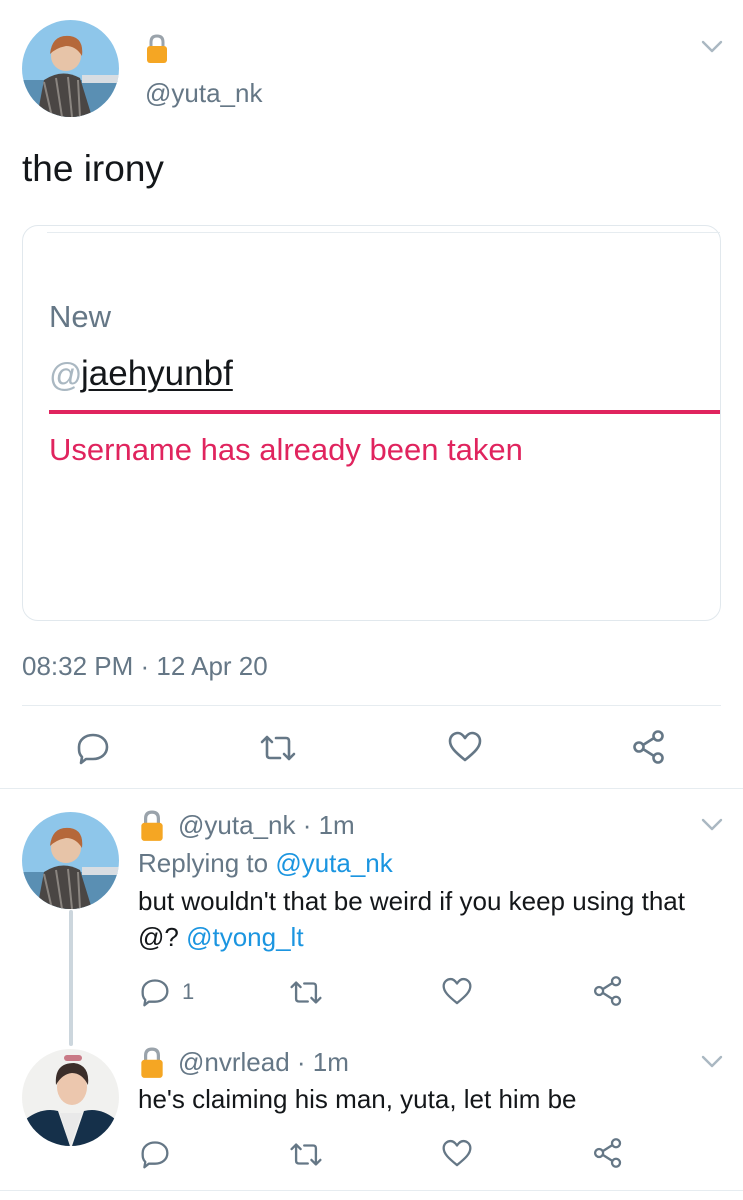  What do you see at coordinates (384, 412) in the screenshot?
I see `card-error-underline` at bounding box center [384, 412].